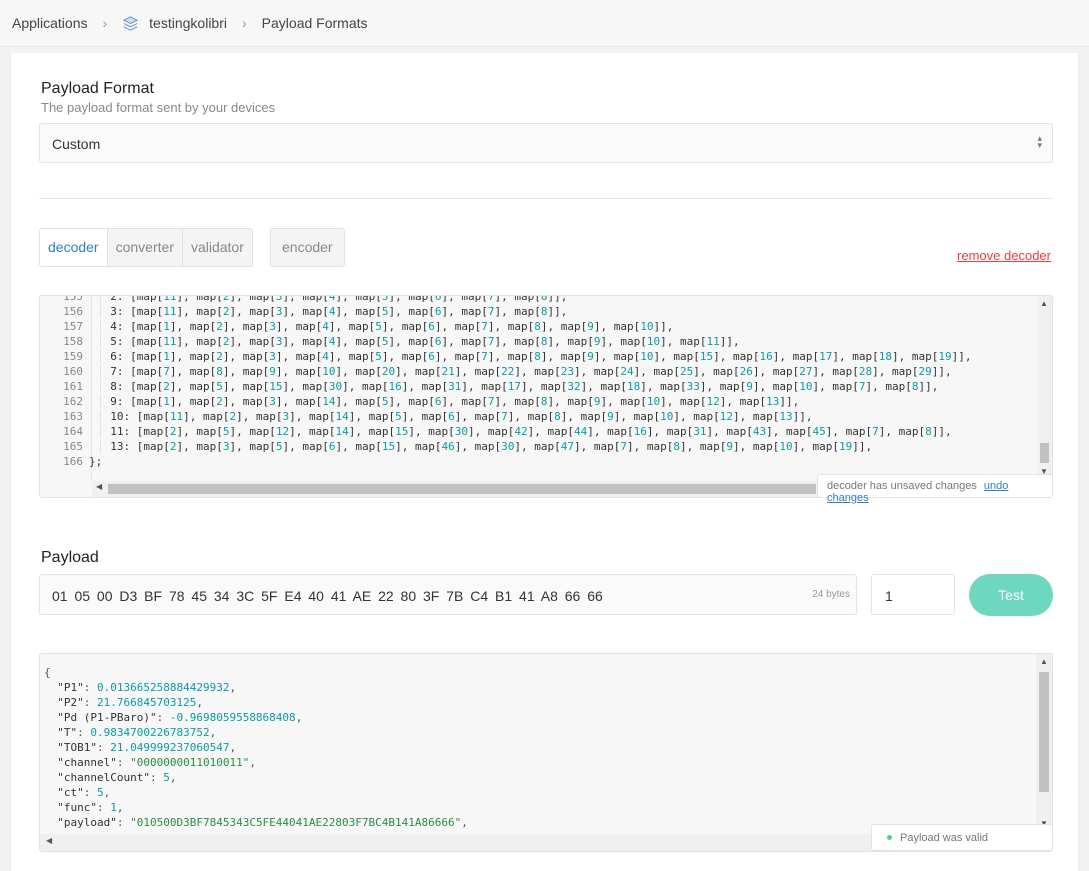 This screenshot has height=871, width=1089. I want to click on line-number: 165, so click(73, 446).